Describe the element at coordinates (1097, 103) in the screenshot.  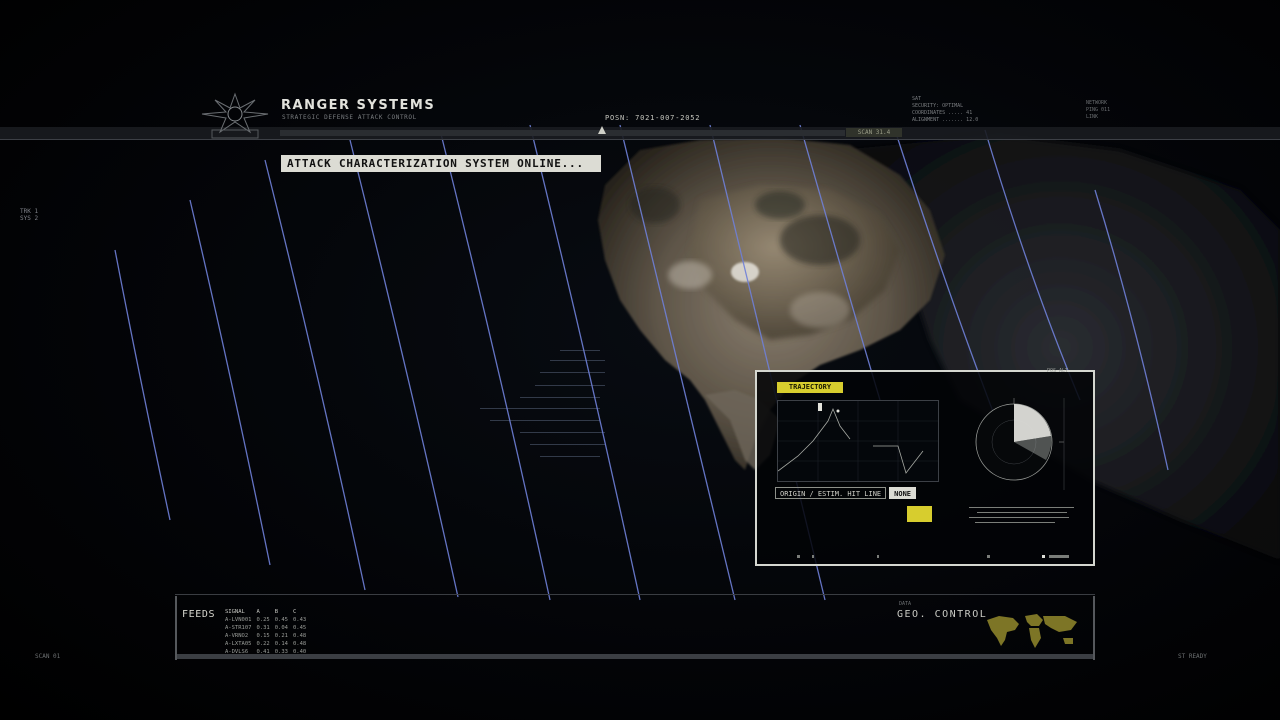
I see `readout-line: NETWORK` at that location.